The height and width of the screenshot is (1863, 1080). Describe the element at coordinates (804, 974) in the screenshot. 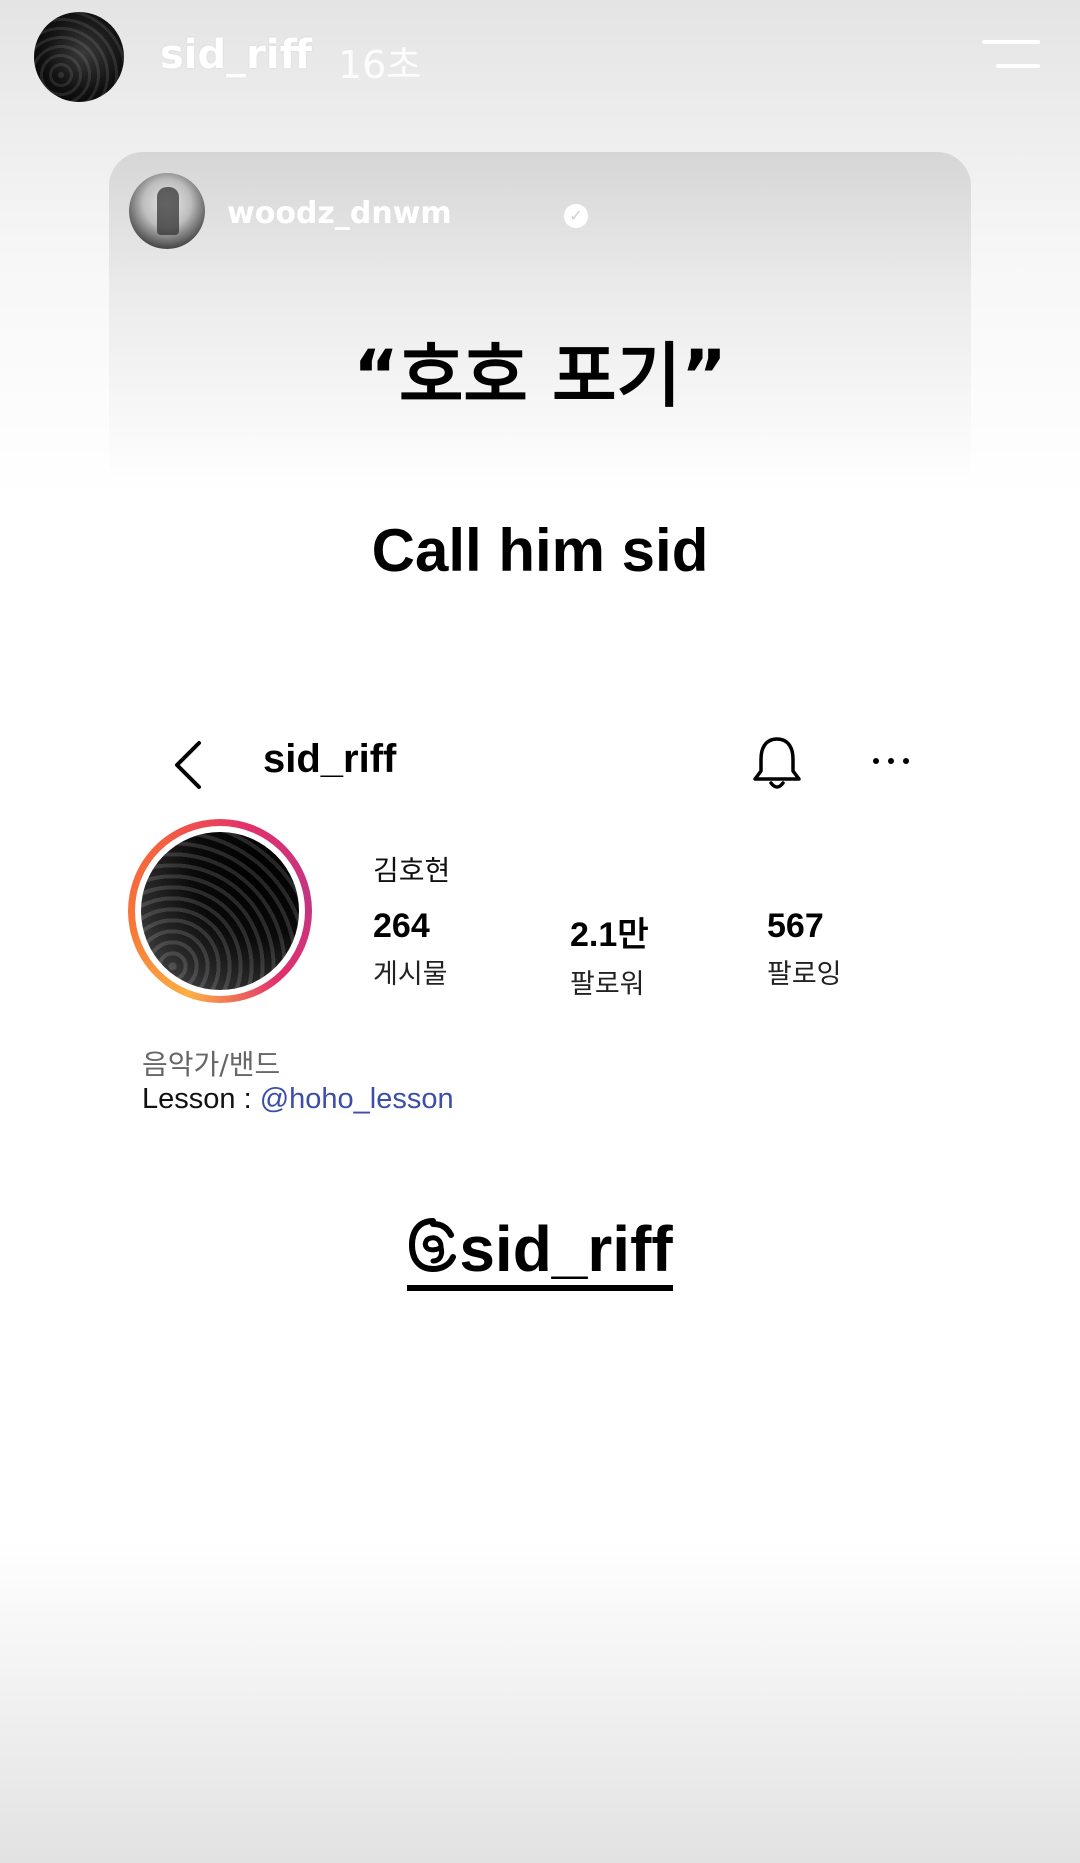

I see `stat-following-label: 팔로잉` at that location.